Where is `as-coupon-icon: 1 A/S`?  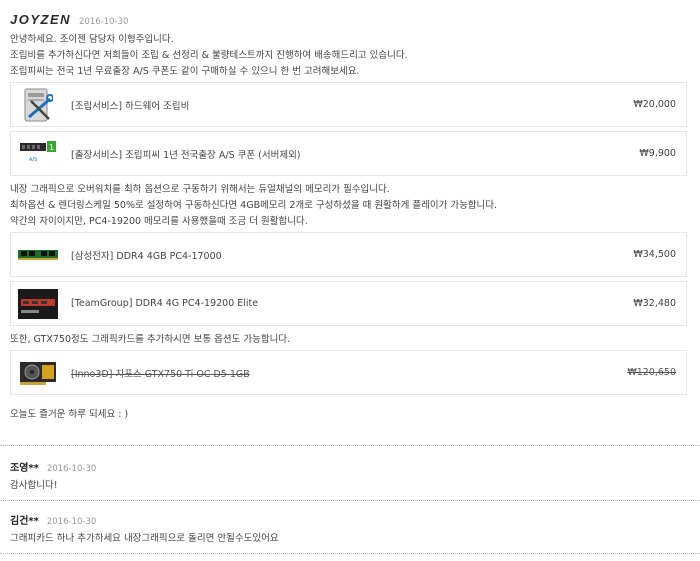 as-coupon-icon: 1 A/S is located at coordinates (38, 154).